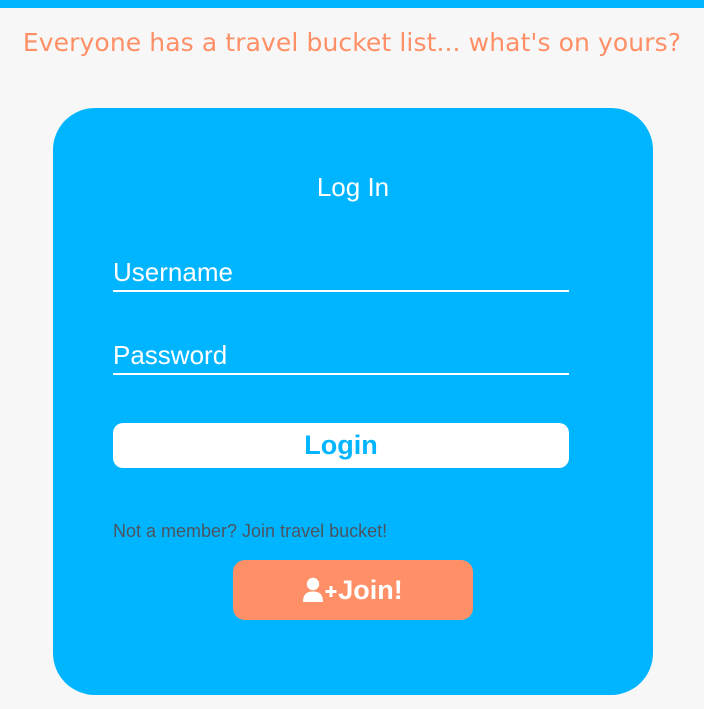 The image size is (704, 709). Describe the element at coordinates (341, 445) in the screenshot. I see `login-button: Login` at that location.